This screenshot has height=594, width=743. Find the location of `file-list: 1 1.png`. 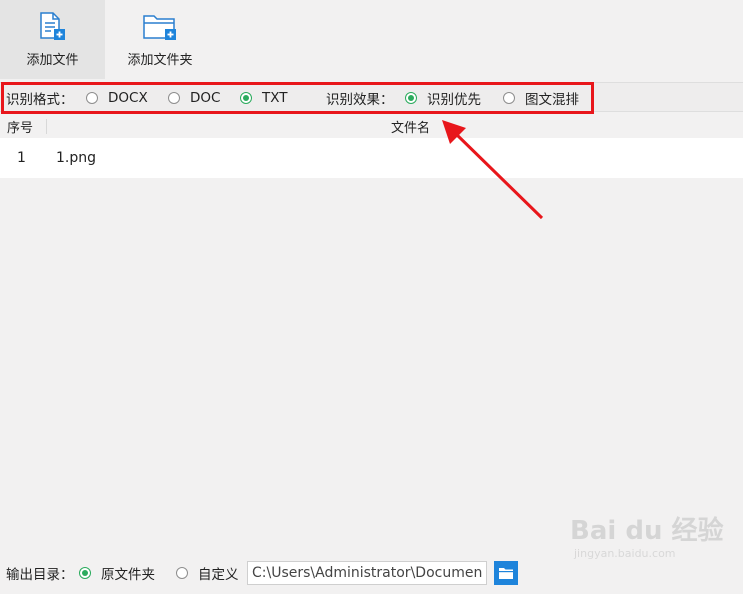

file-list: 1 1.png is located at coordinates (371, 158).